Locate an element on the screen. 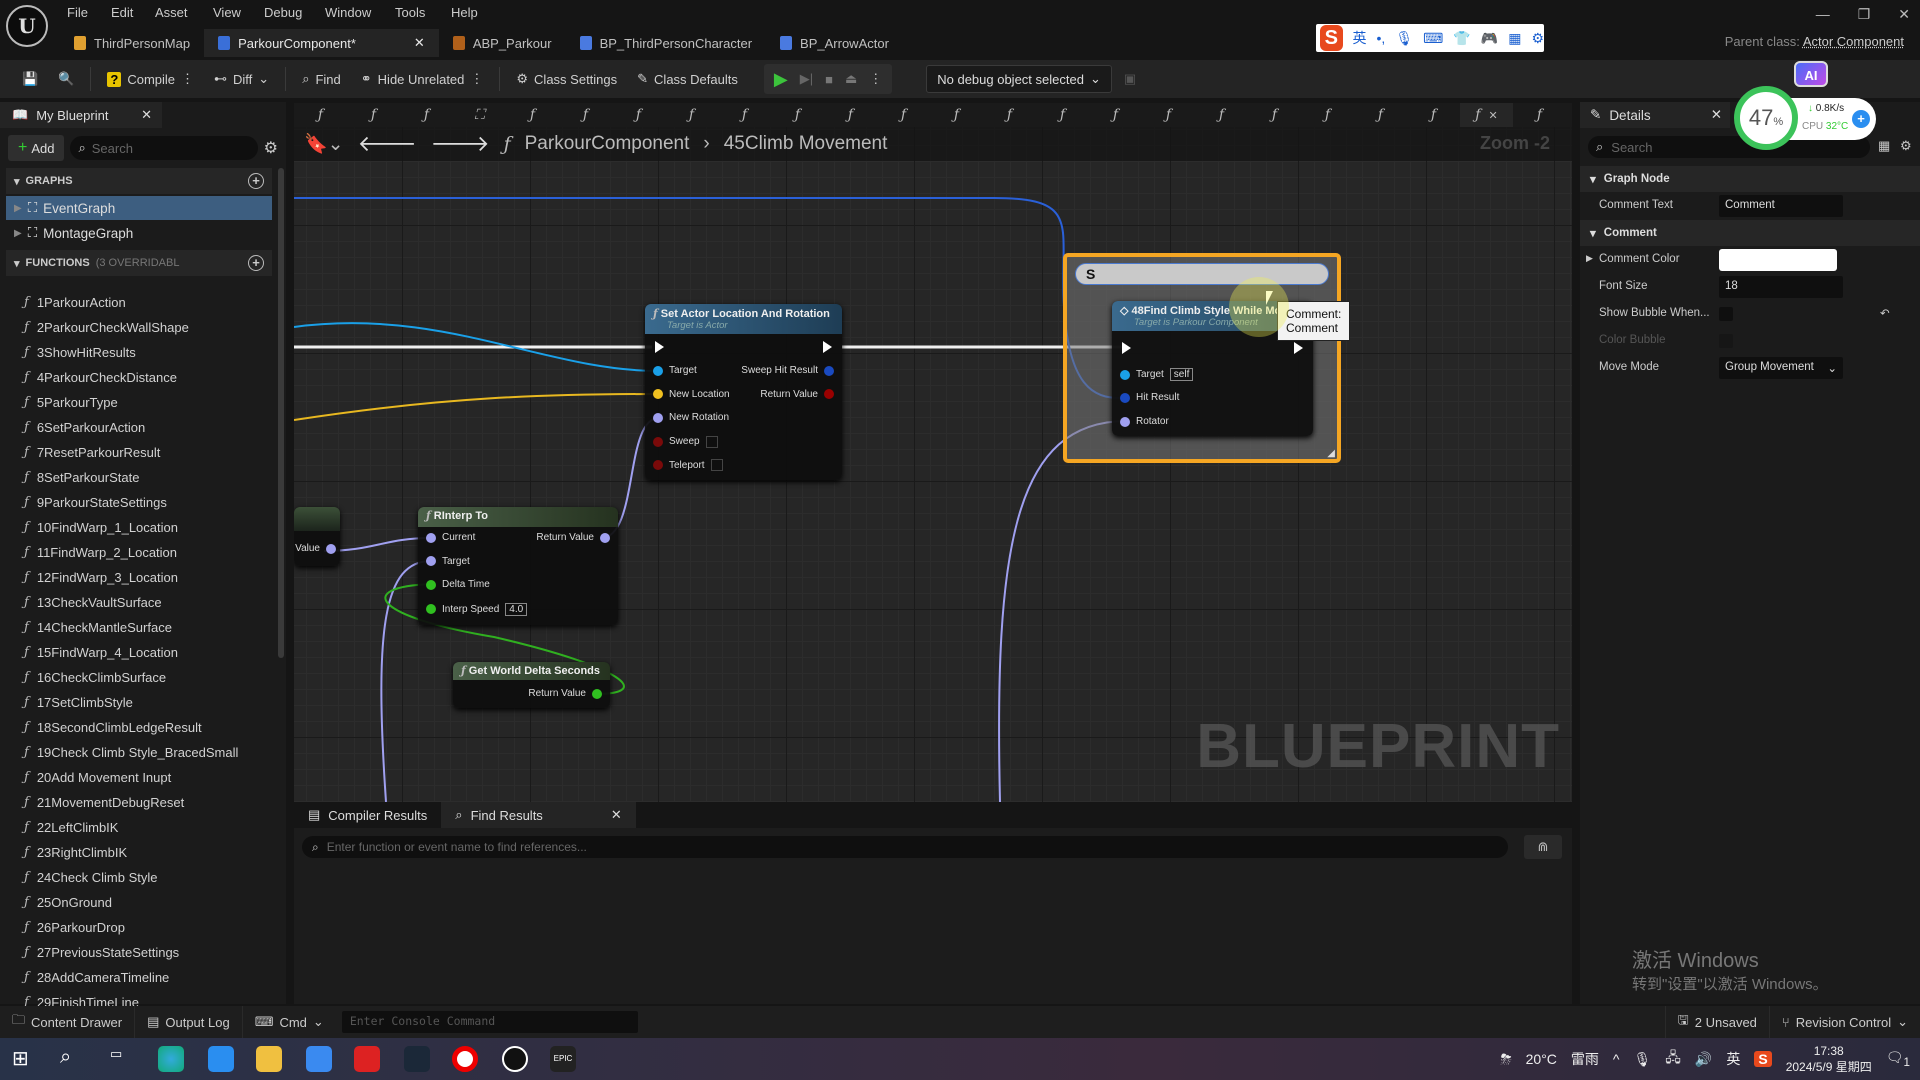 This screenshot has width=1920, height=1080. function-item: ƒ 18SecondClimbLedgeResult is located at coordinates (113, 727).